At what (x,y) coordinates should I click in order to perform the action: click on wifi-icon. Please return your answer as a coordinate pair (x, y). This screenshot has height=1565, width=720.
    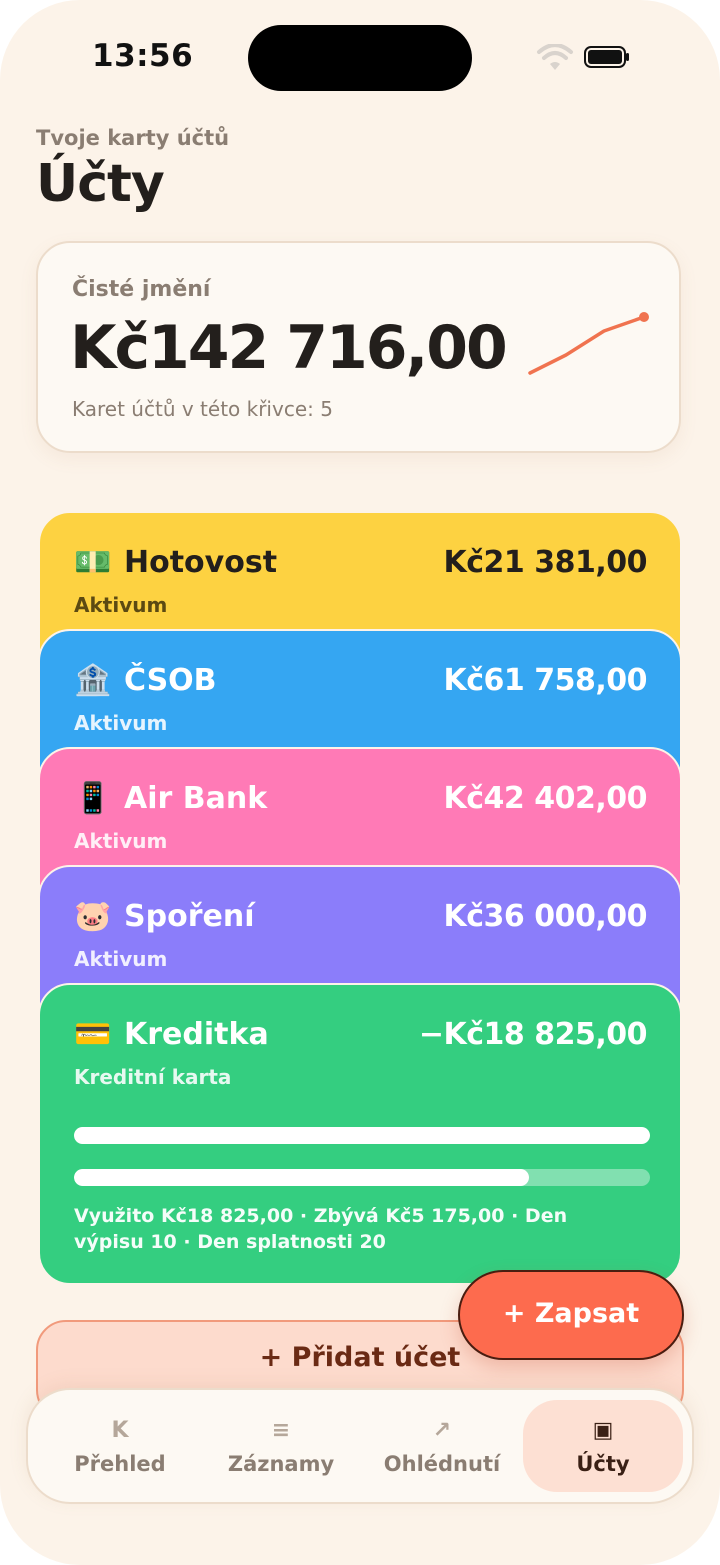
    Looking at the image, I should click on (555, 57).